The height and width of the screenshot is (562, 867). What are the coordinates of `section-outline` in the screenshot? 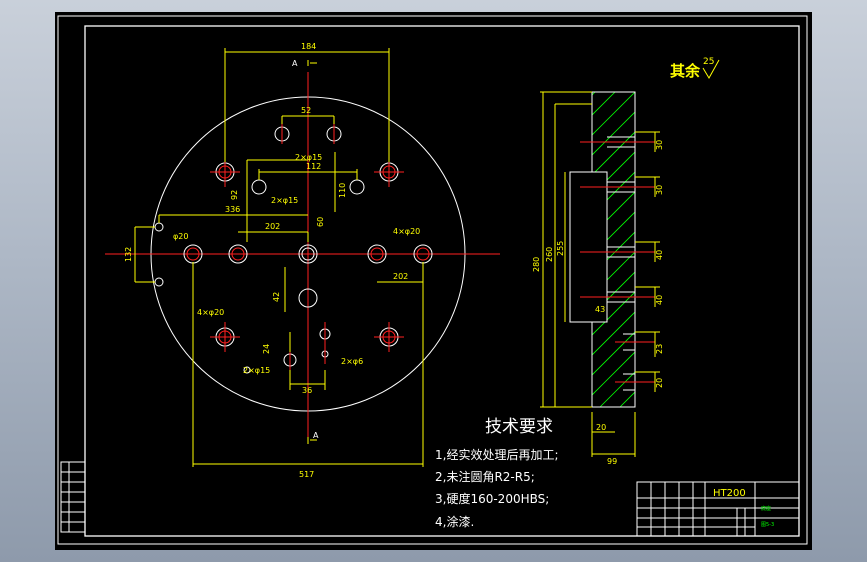 It's located at (613, 249).